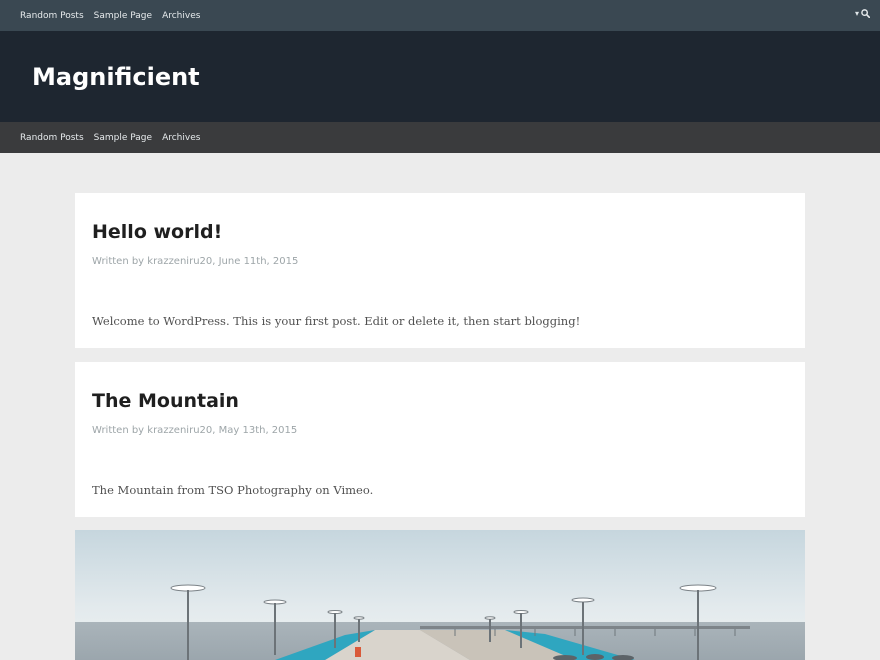 Image resolution: width=880 pixels, height=660 pixels. What do you see at coordinates (157, 232) in the screenshot?
I see `post-title: Hello world!` at bounding box center [157, 232].